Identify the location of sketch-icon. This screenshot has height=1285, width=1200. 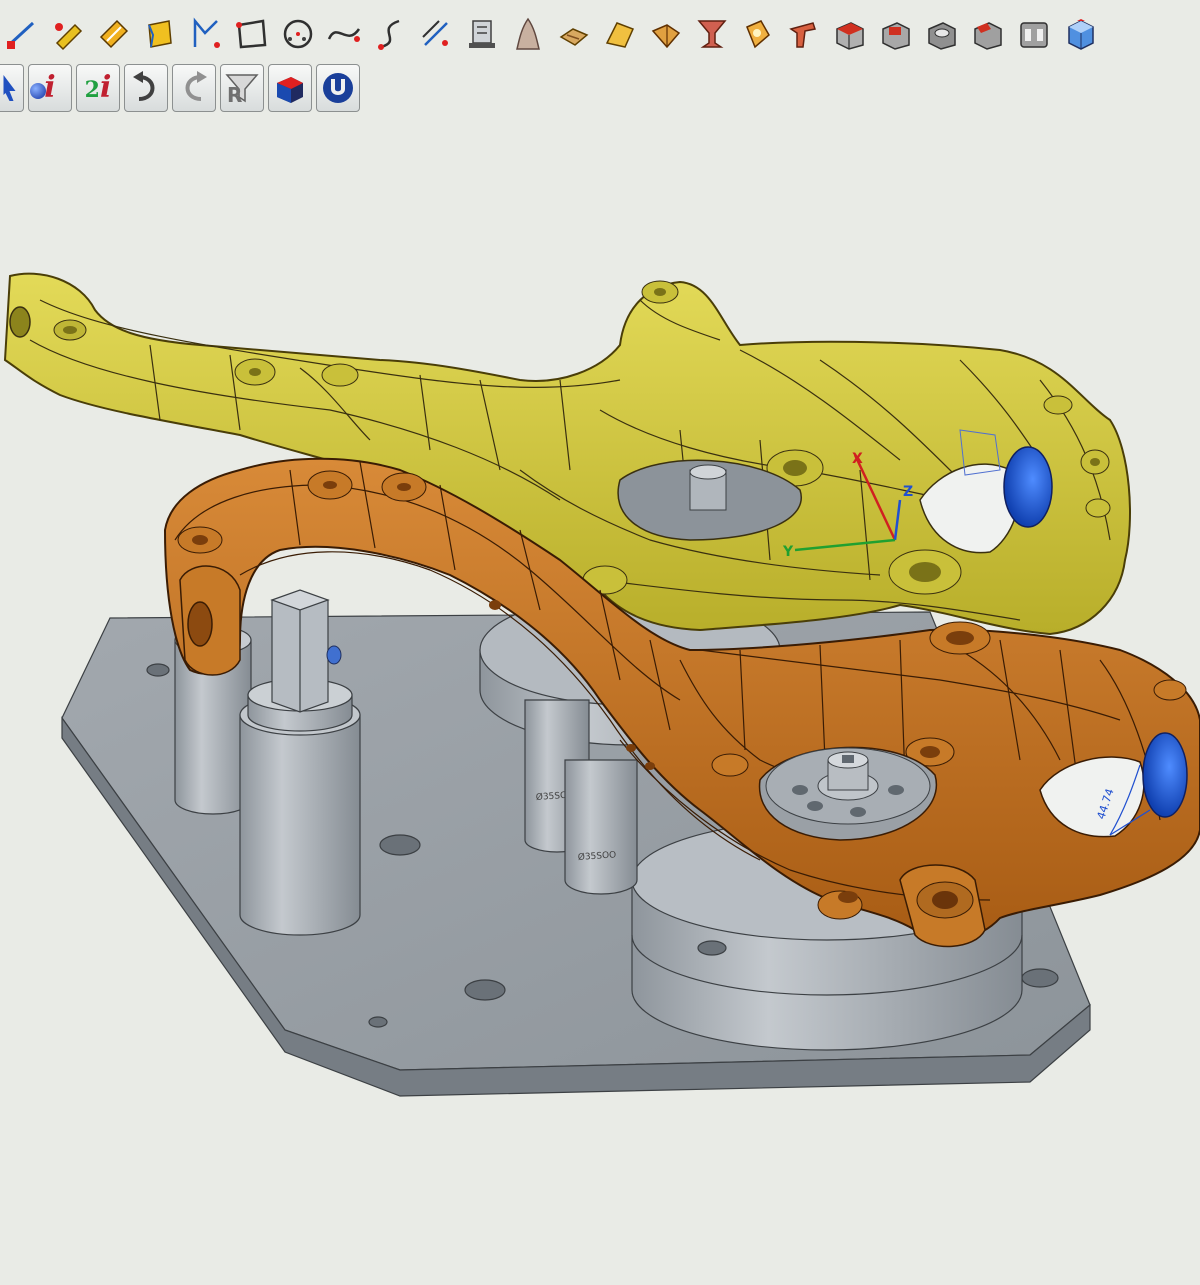
(482, 34).